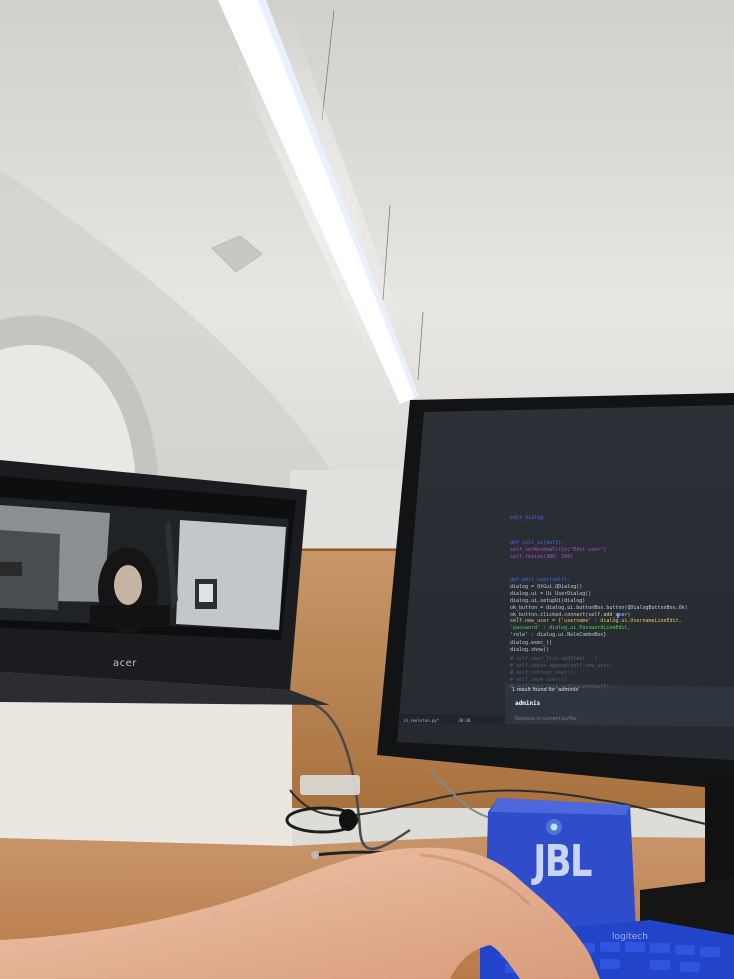 This screenshot has height=979, width=734. I want to click on code-line: dialog = QtGui.QDialog(), so click(546, 587).